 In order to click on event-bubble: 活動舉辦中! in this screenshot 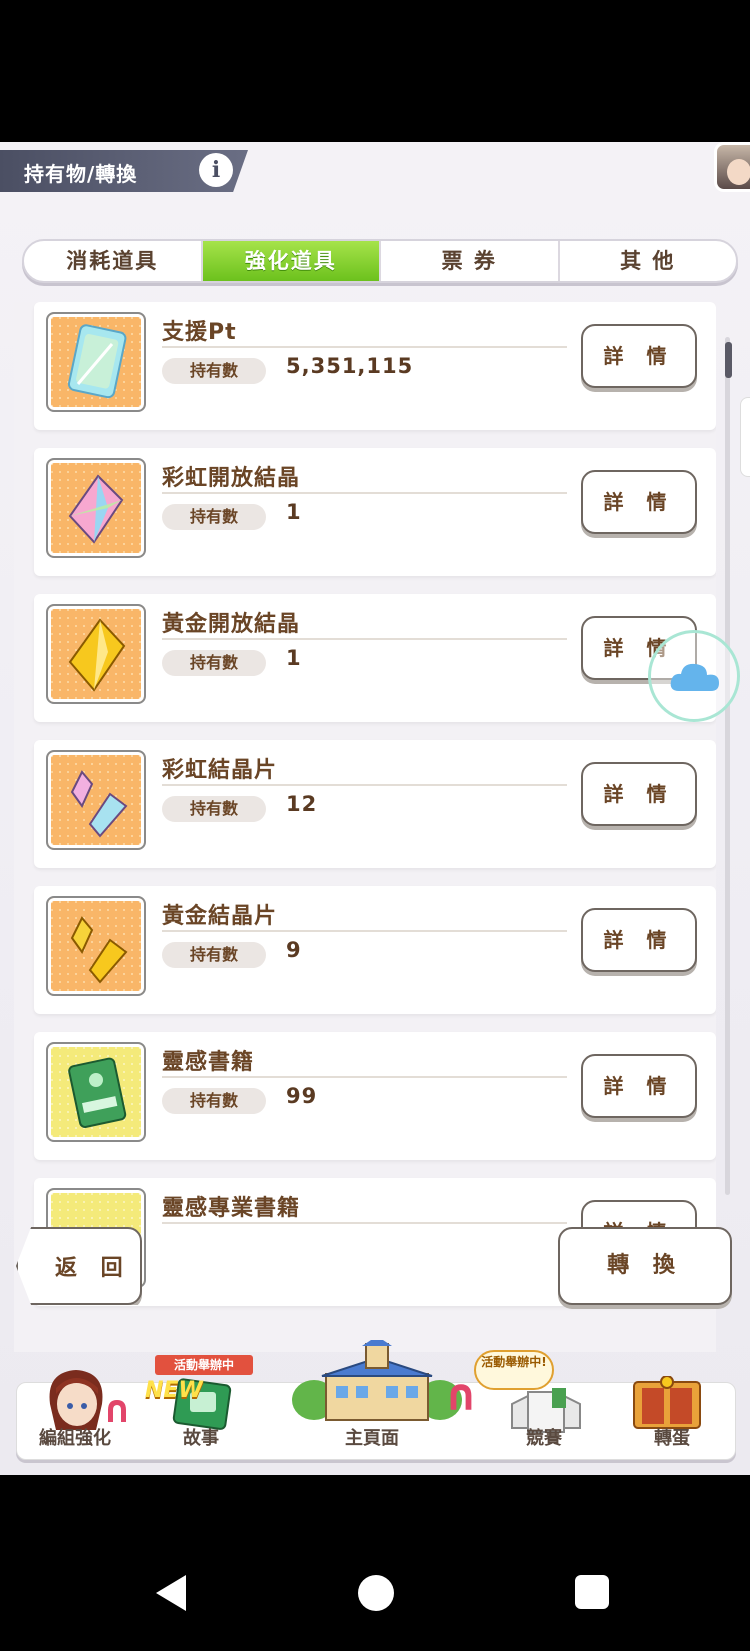, I will do `click(514, 1370)`.